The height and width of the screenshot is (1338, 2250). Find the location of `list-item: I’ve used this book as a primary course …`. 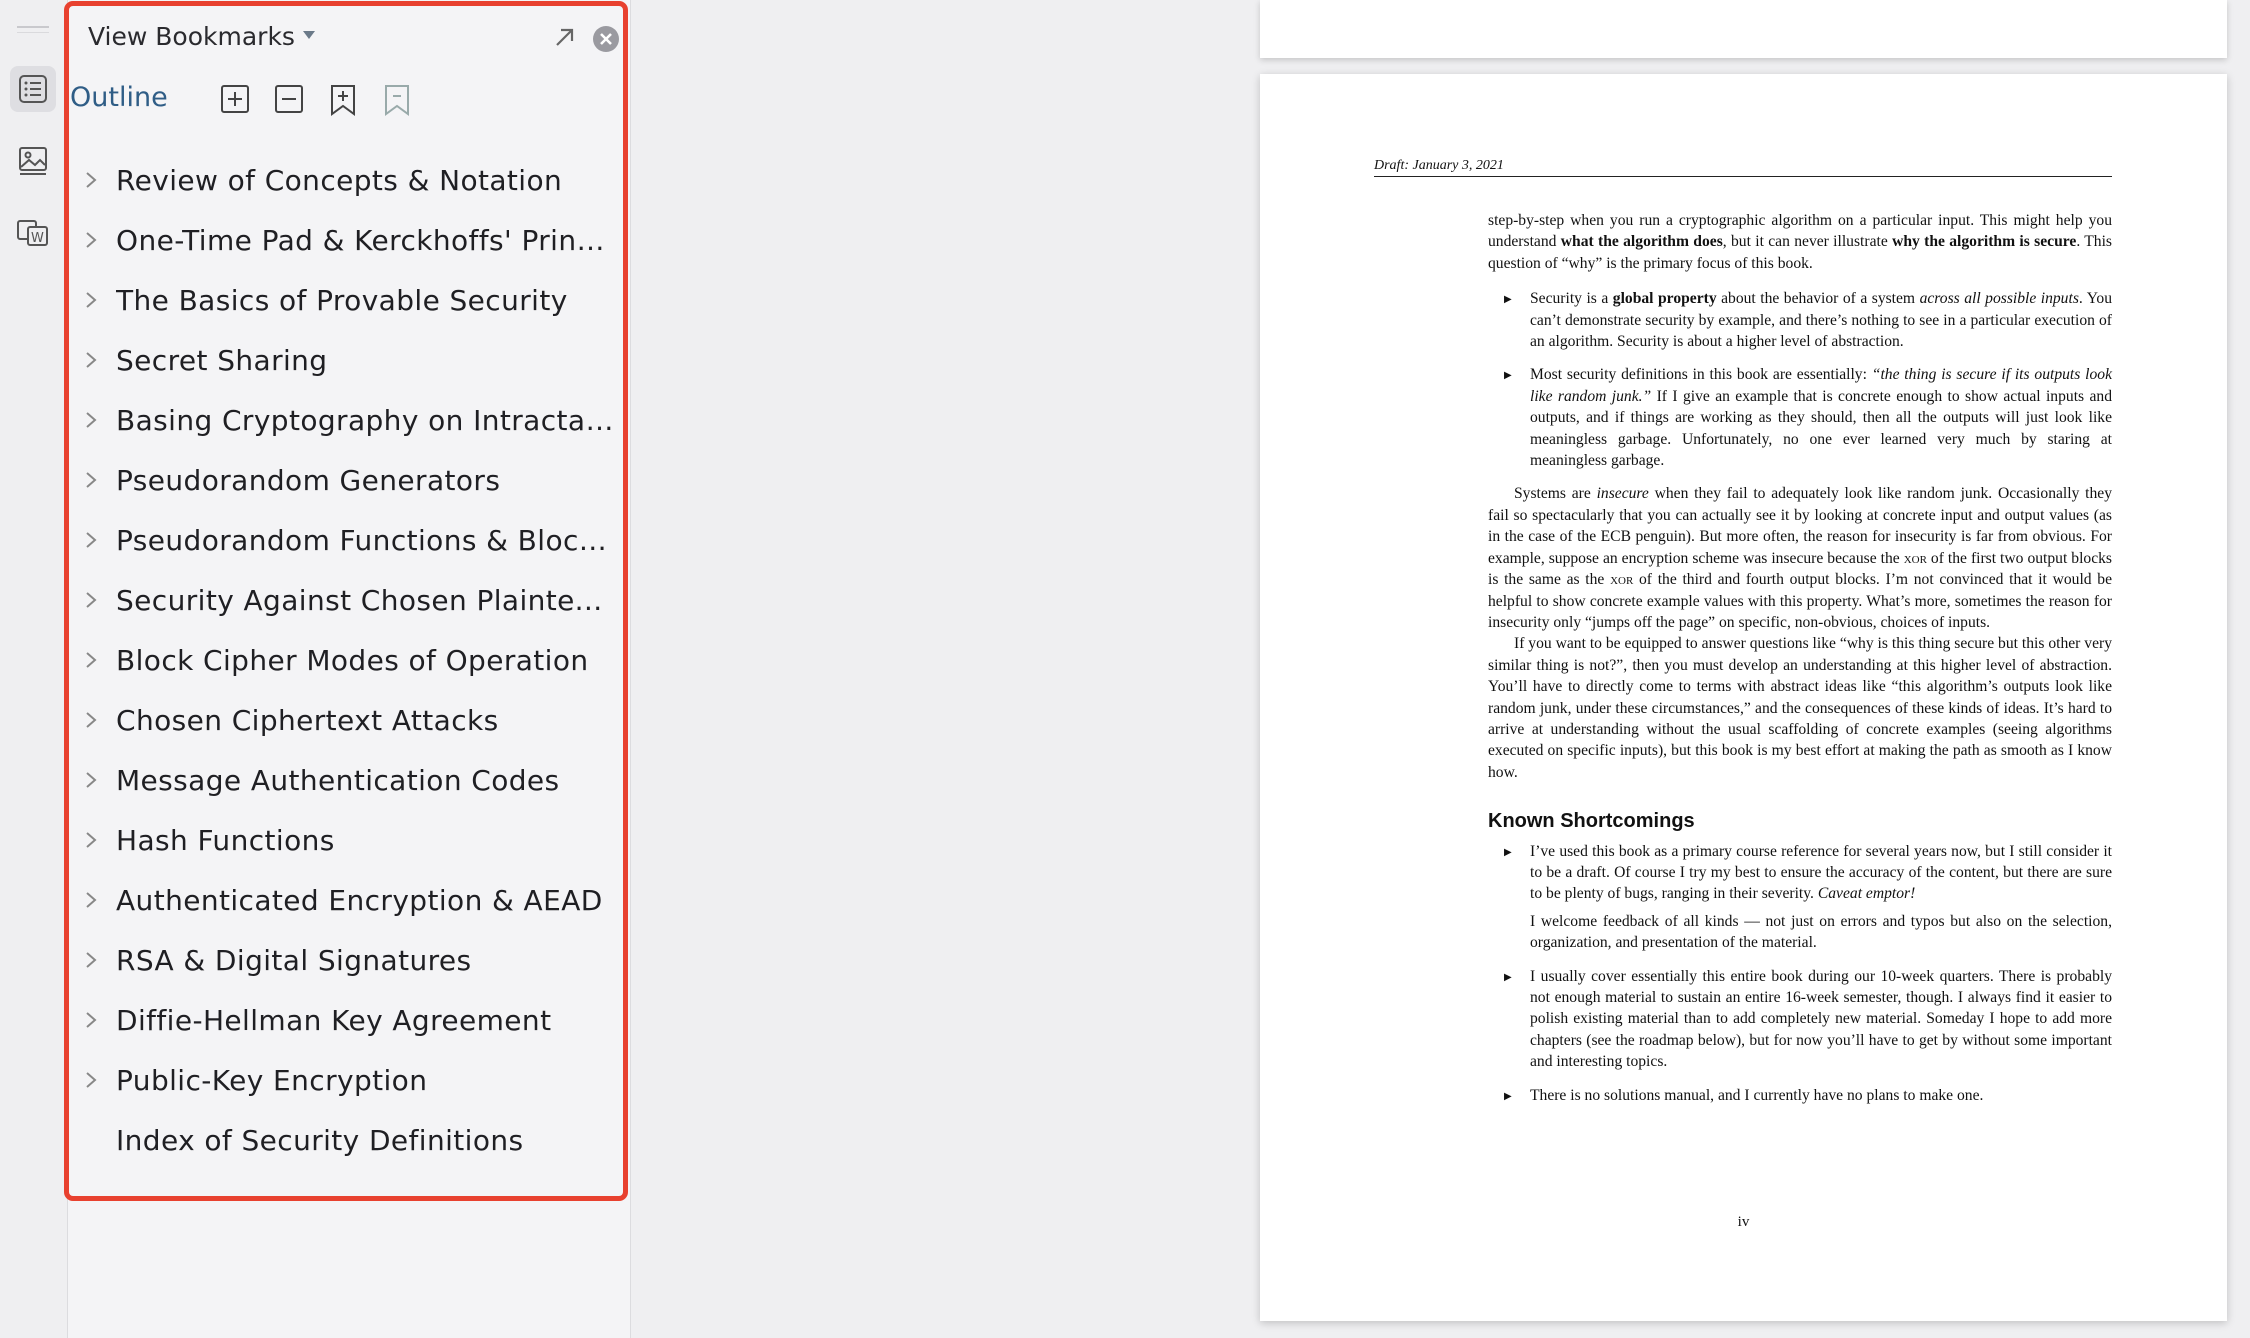

list-item: I’ve used this book as a primary course … is located at coordinates (1808, 897).